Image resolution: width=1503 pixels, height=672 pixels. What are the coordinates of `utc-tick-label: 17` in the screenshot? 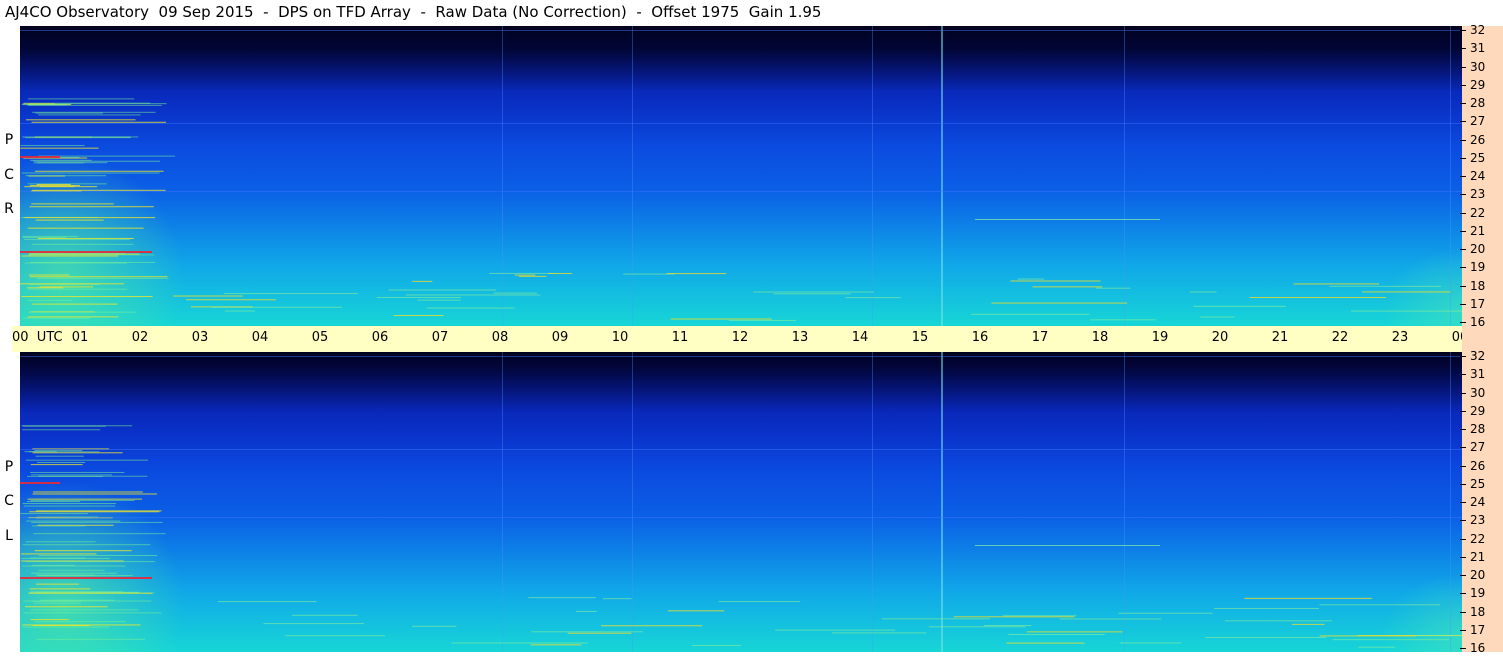 It's located at (1040, 337).